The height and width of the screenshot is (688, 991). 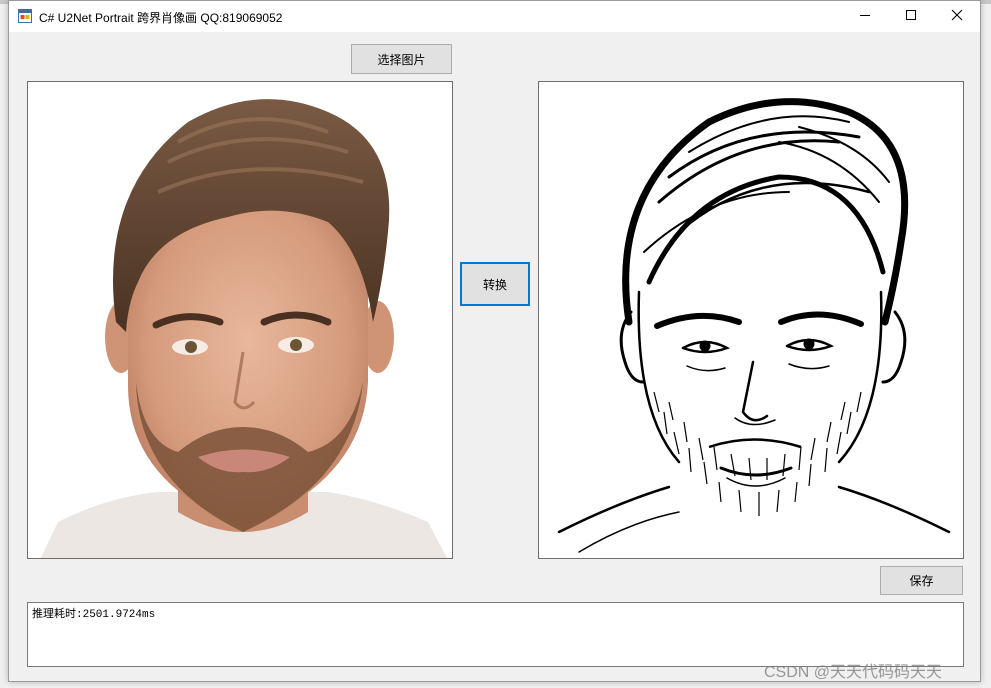 I want to click on window-title: C# U2Net Portrait 跨界肖像画 QQ:819069052, so click(x=161, y=18).